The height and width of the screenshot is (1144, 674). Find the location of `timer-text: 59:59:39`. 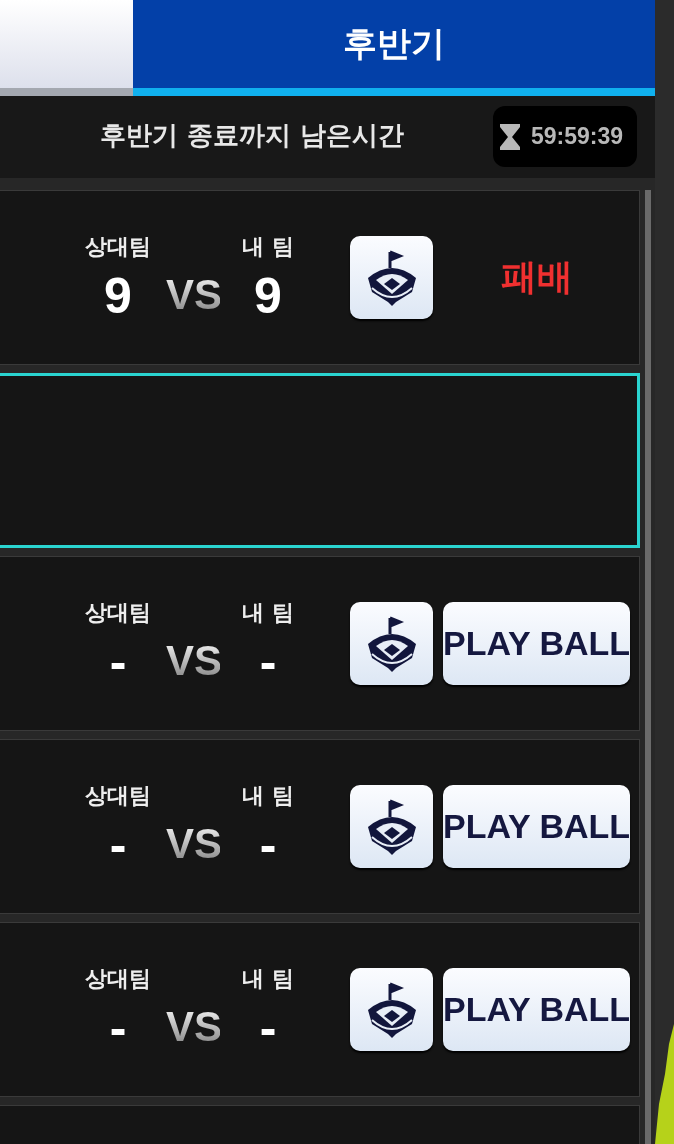

timer-text: 59:59:39 is located at coordinates (577, 136).